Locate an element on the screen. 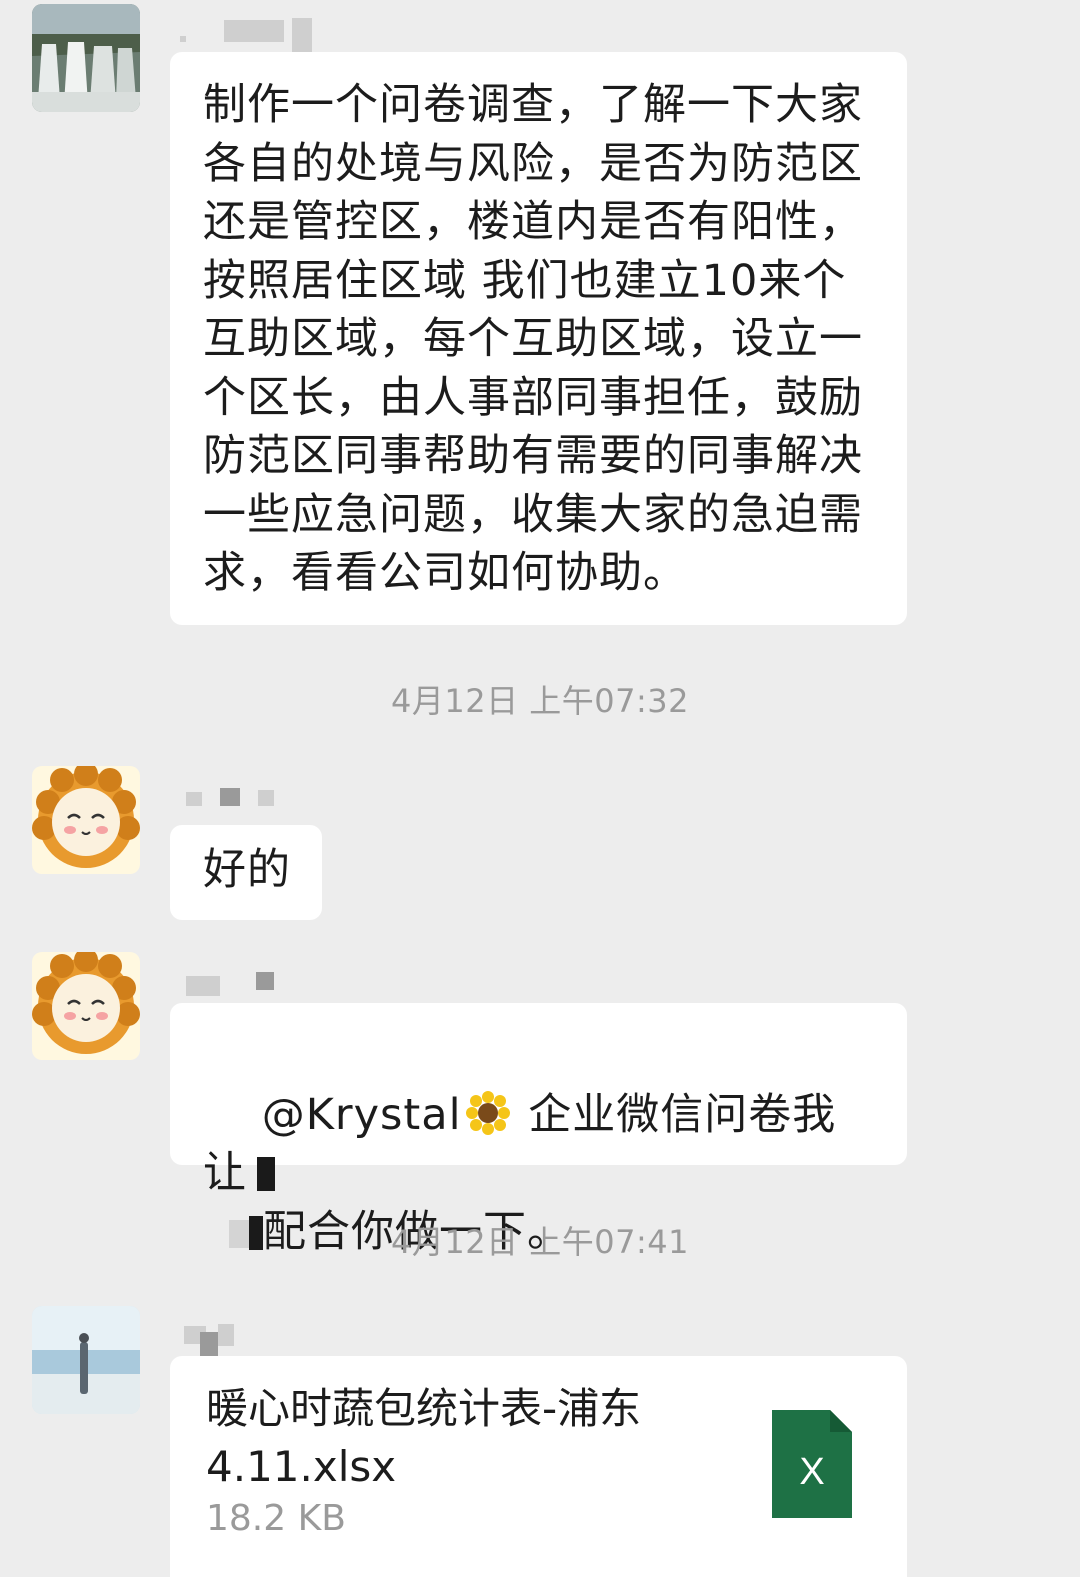 Image resolution: width=1080 pixels, height=1577 pixels. file-size: 18.2 KB is located at coordinates (276, 1518).